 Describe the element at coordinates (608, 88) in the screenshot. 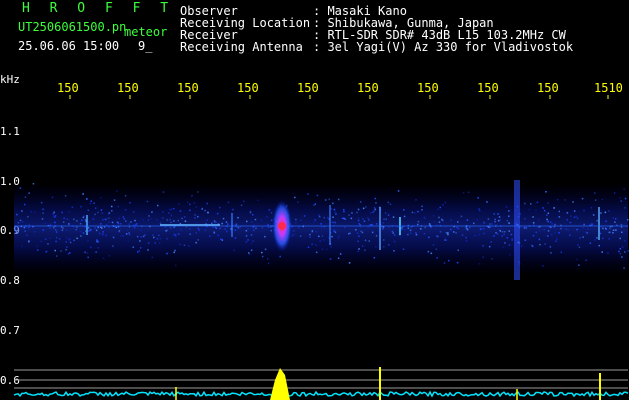

I see `freq-tick: 1510` at that location.